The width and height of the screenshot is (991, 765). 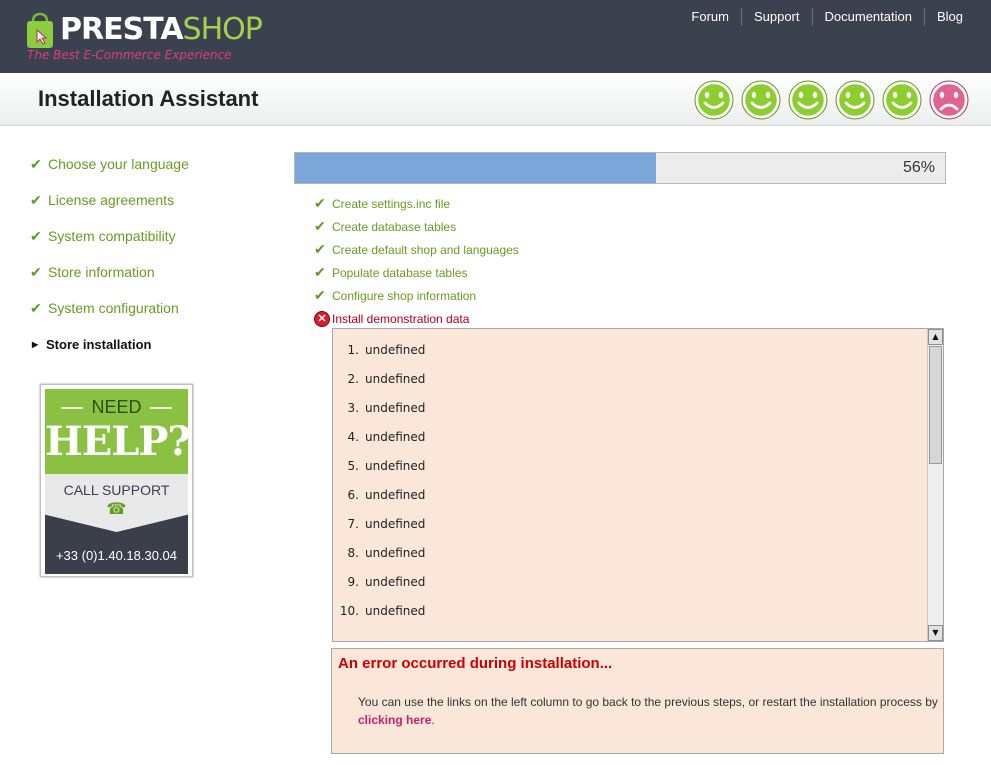 What do you see at coordinates (116, 555) in the screenshot?
I see `support-phone-number: +33 (0)1.40.18.30.04` at bounding box center [116, 555].